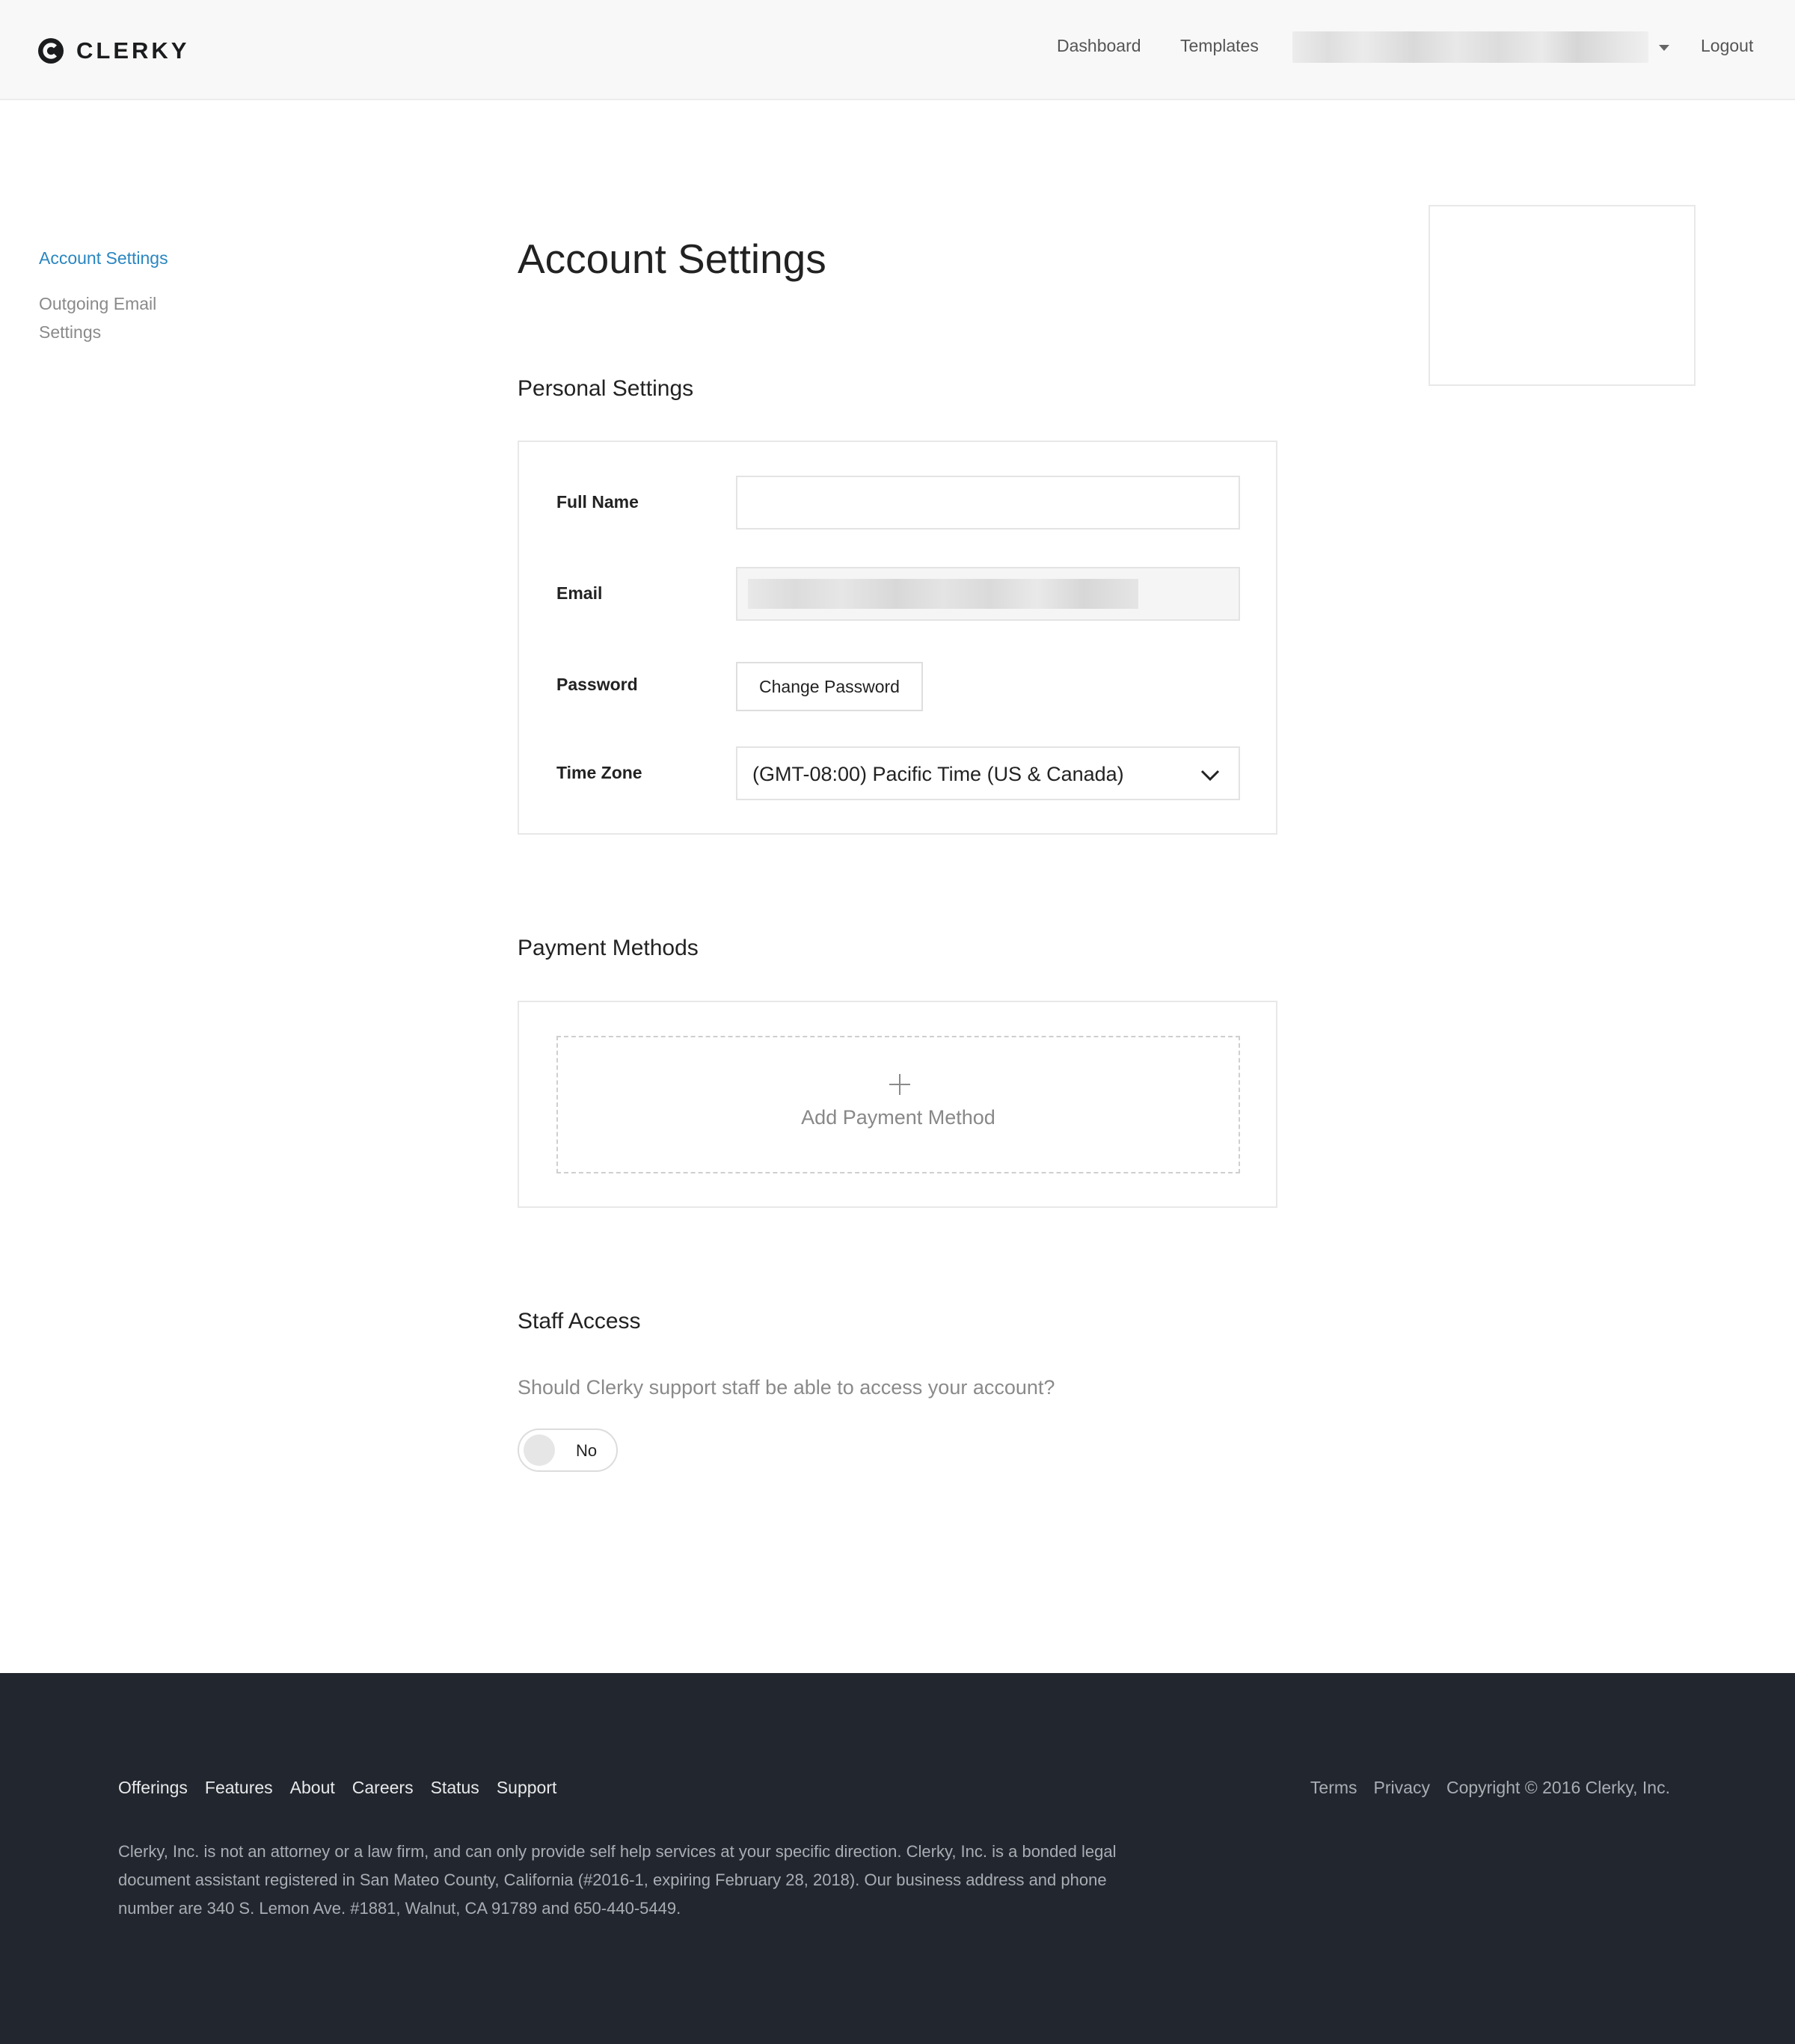 This screenshot has height=2044, width=1795. I want to click on footer-link-offerings: Offerings, so click(153, 1788).